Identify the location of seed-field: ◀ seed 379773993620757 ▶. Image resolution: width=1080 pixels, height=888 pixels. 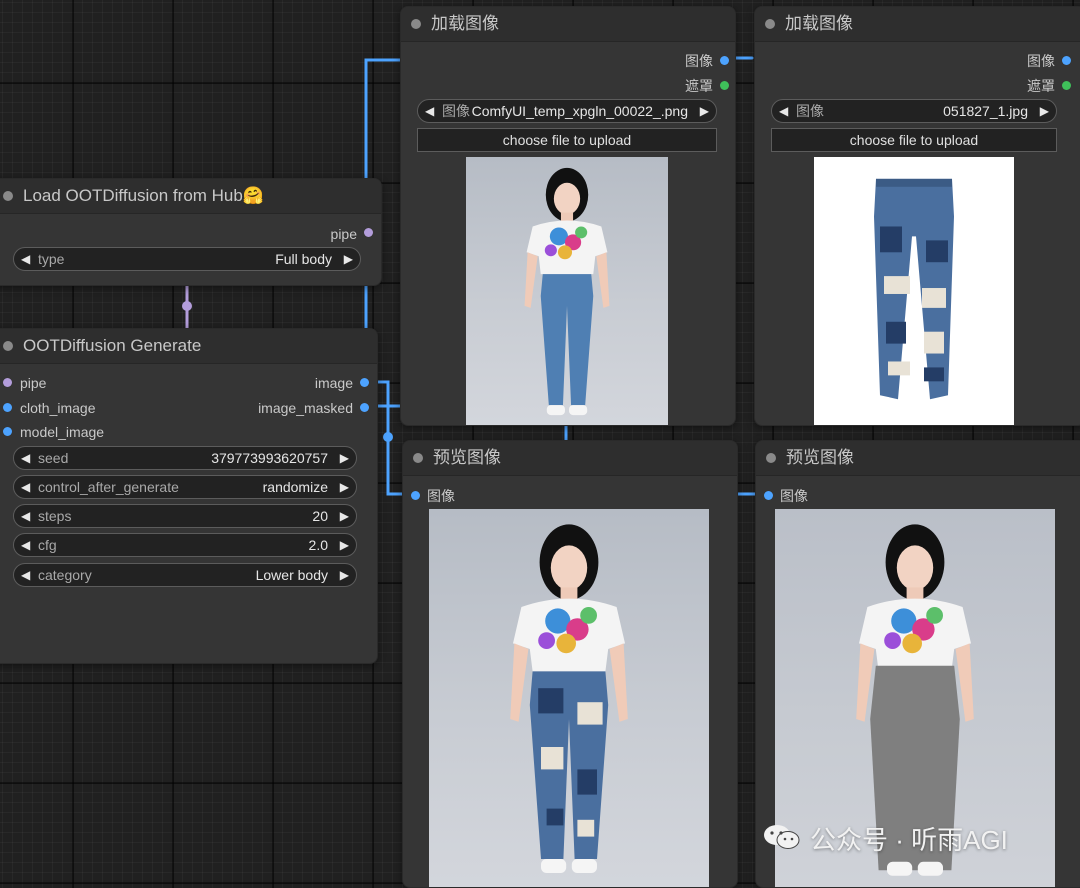
(185, 458).